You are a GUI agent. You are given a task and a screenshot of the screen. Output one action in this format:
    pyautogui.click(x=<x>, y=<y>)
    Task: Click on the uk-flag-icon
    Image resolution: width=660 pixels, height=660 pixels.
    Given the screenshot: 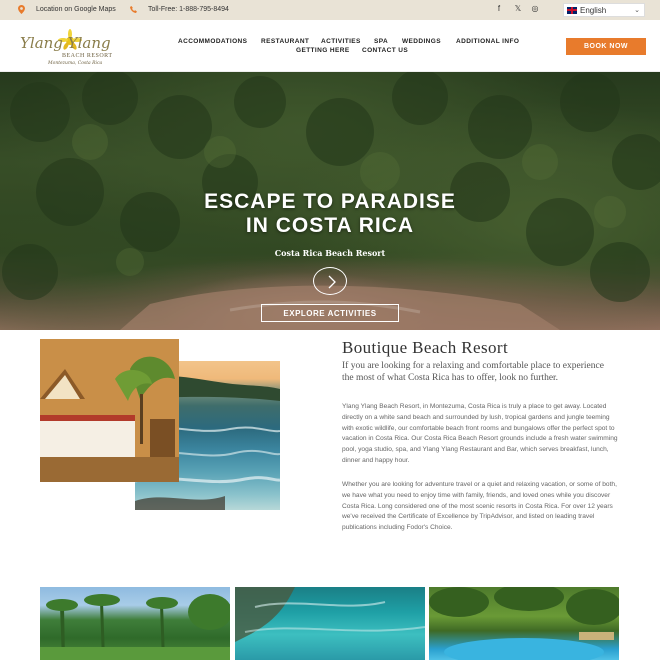 What is the action you would take?
    pyautogui.click(x=572, y=10)
    